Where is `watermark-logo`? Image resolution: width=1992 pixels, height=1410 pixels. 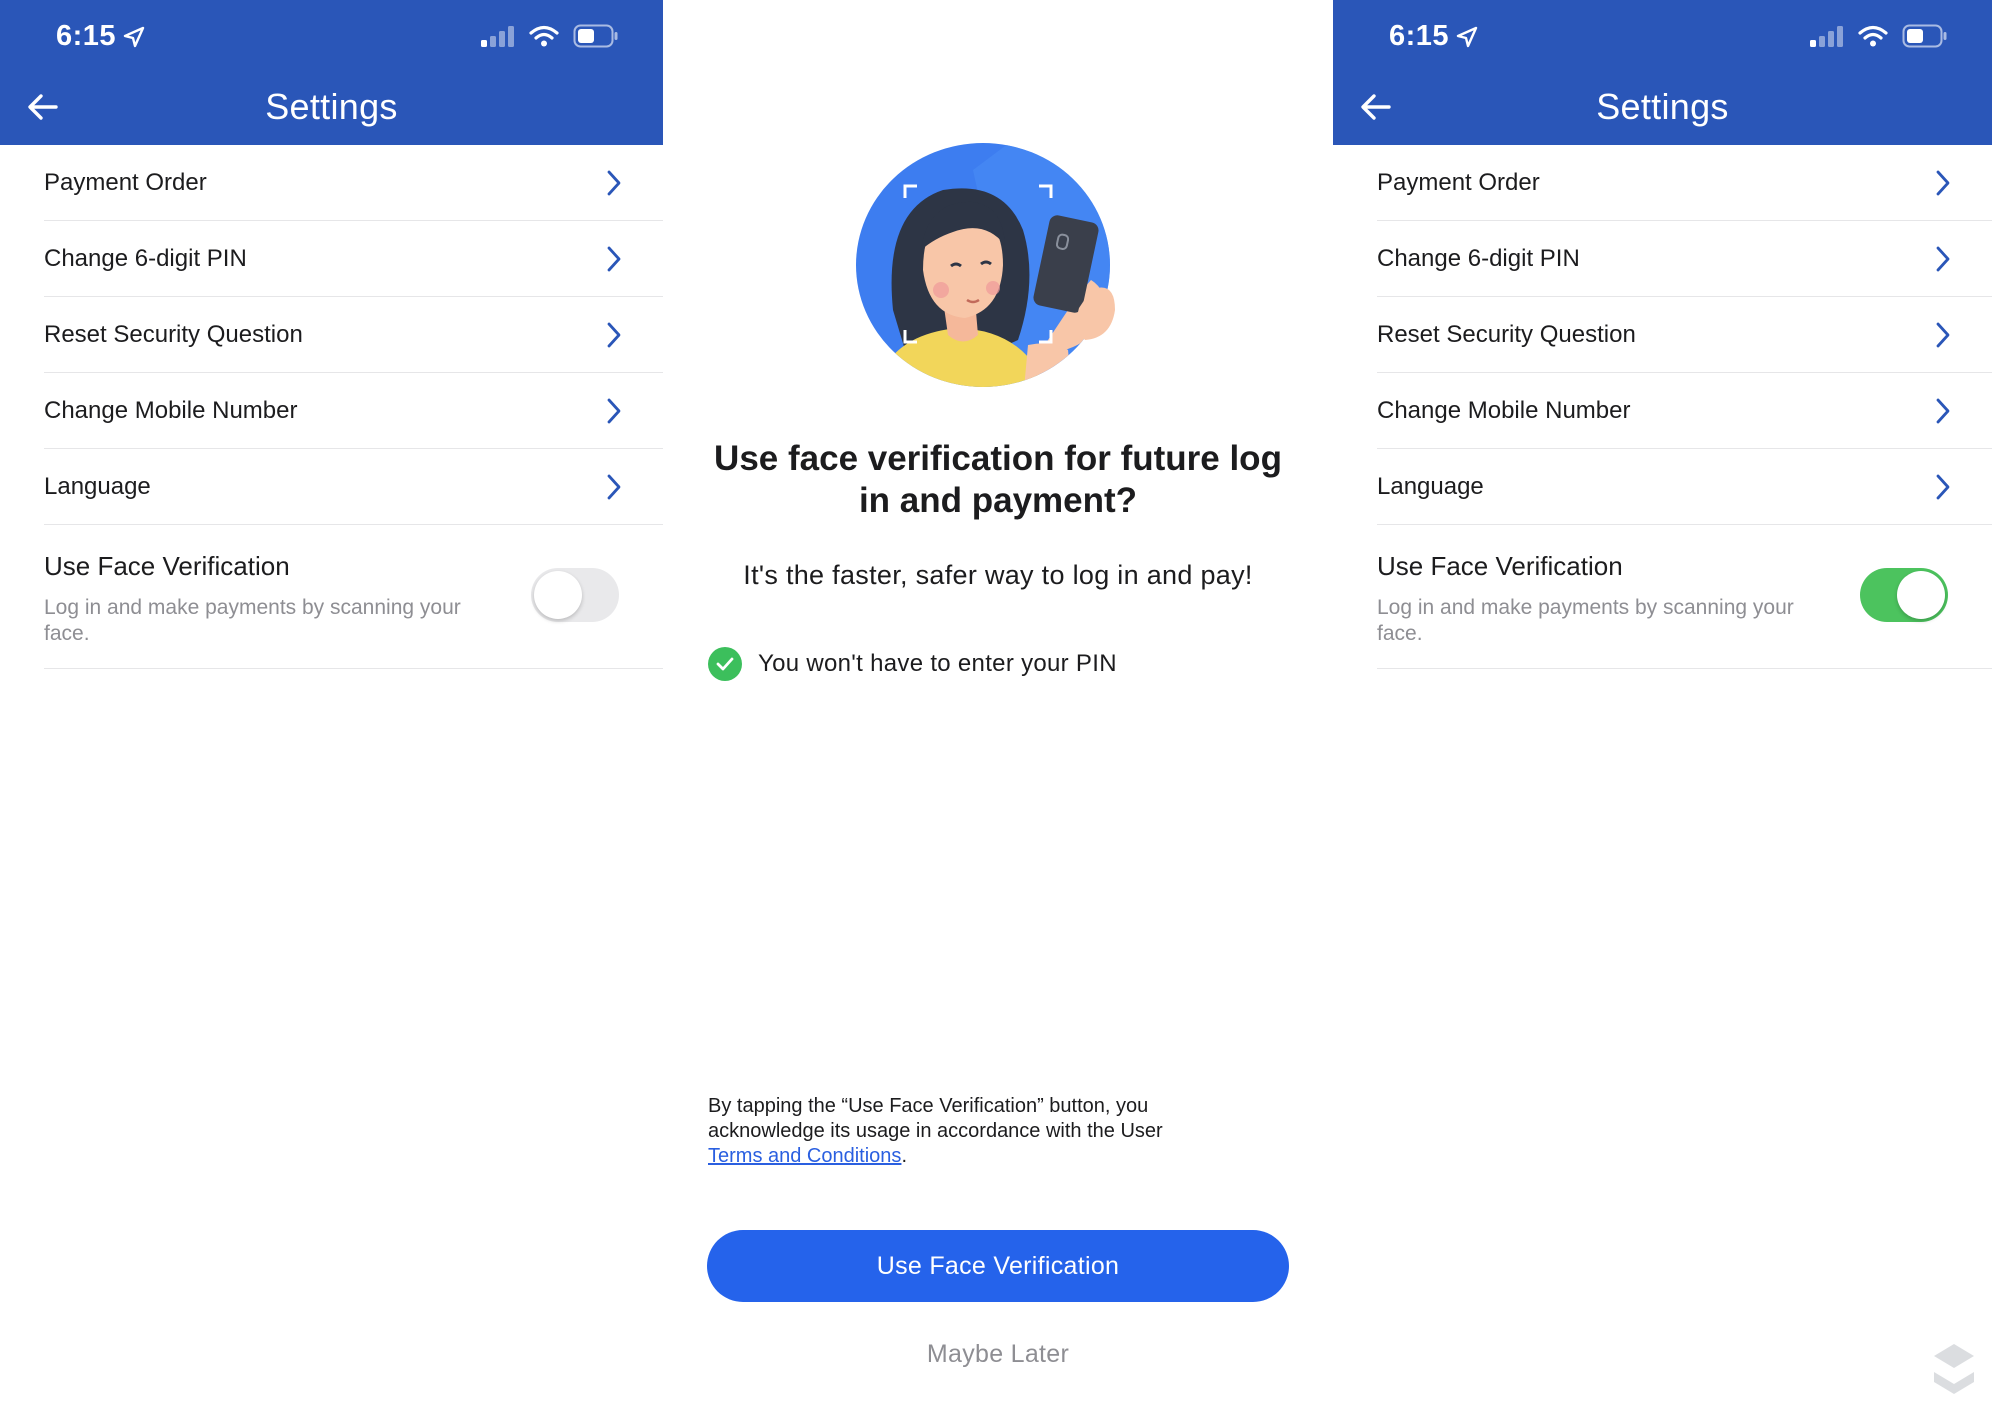
watermark-logo is located at coordinates (1954, 1369).